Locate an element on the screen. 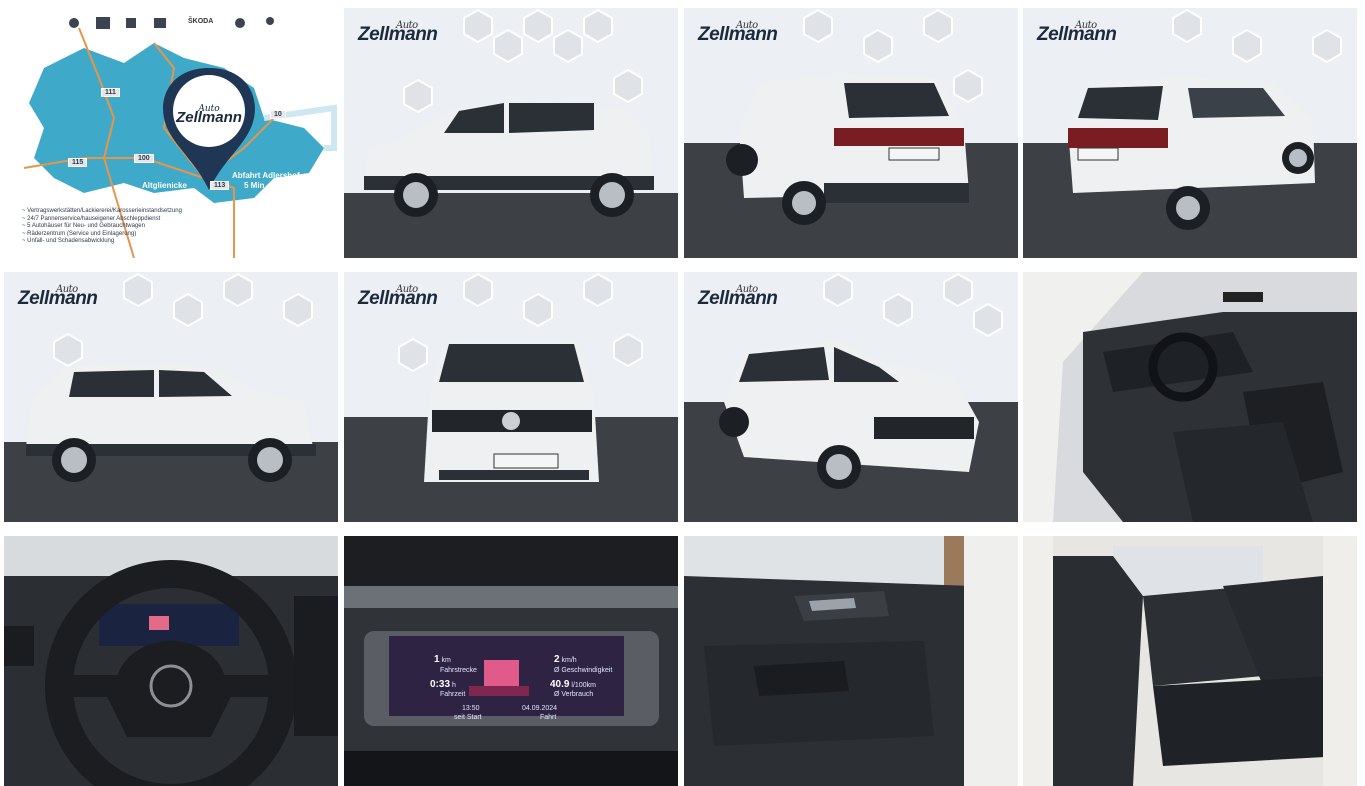 This screenshot has width=1365, height=786. cluster-consumption-label: Ø Verbrauch is located at coordinates (574, 694).